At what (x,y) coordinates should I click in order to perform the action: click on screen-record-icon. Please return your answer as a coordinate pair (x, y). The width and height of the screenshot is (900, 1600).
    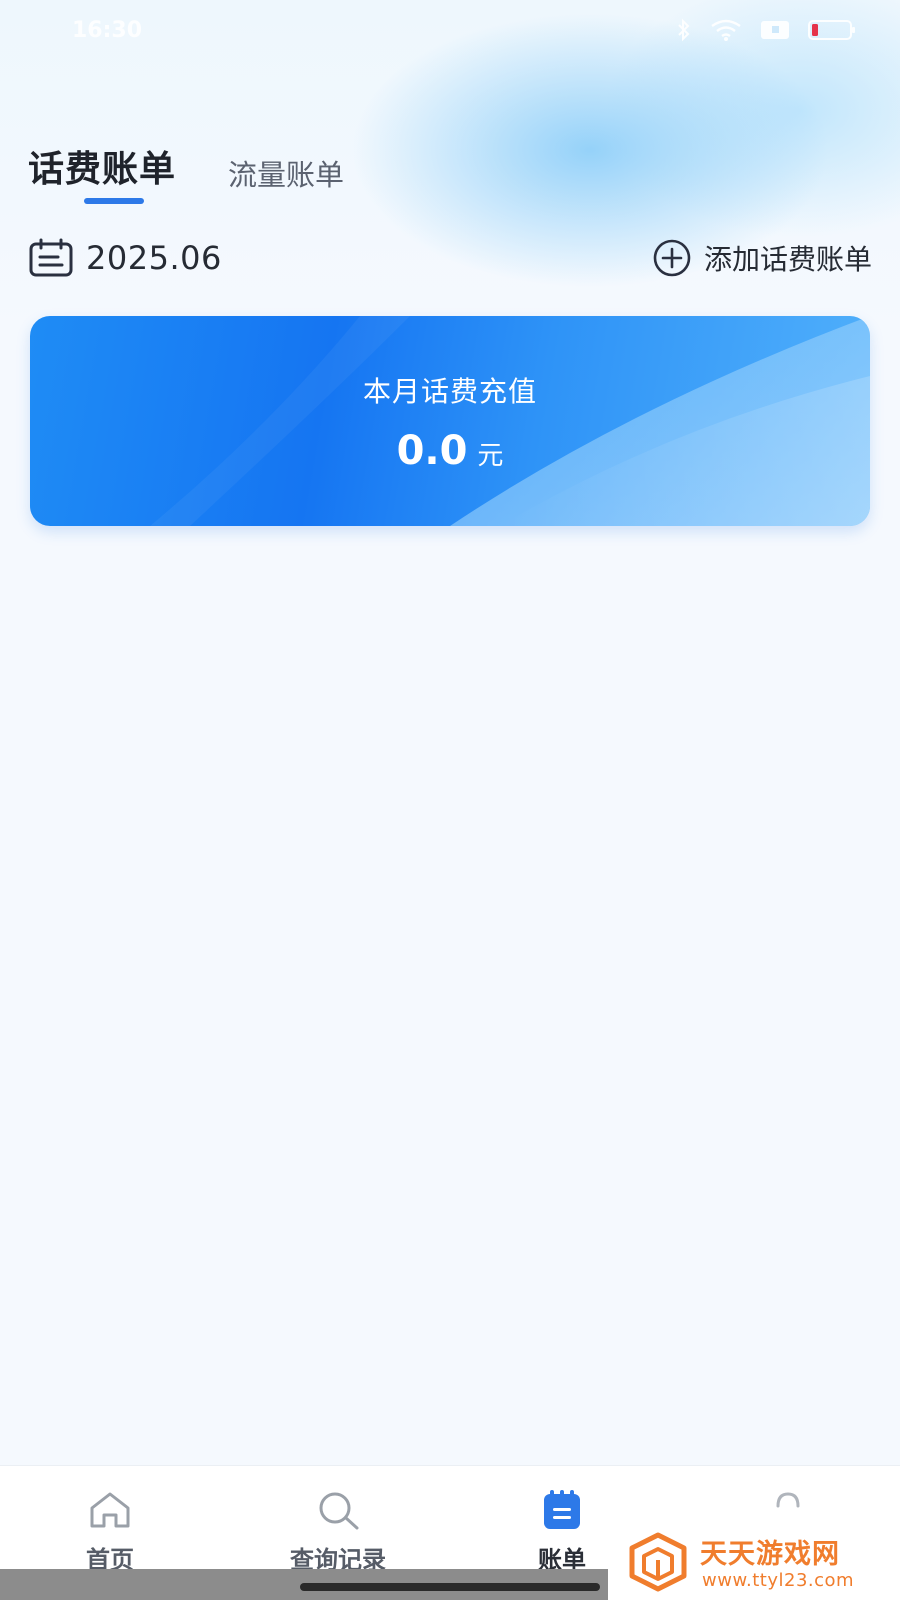
    Looking at the image, I should click on (775, 30).